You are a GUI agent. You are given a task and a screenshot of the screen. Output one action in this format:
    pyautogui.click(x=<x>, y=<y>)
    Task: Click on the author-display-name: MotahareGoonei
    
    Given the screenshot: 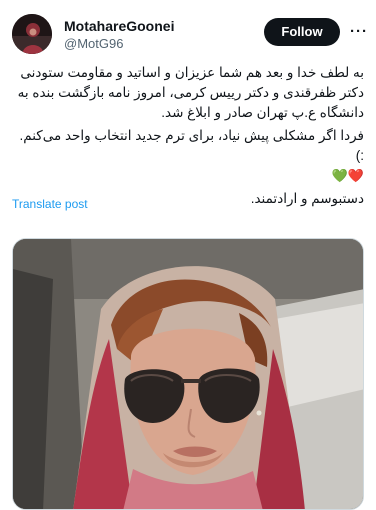 What is the action you would take?
    pyautogui.click(x=119, y=26)
    